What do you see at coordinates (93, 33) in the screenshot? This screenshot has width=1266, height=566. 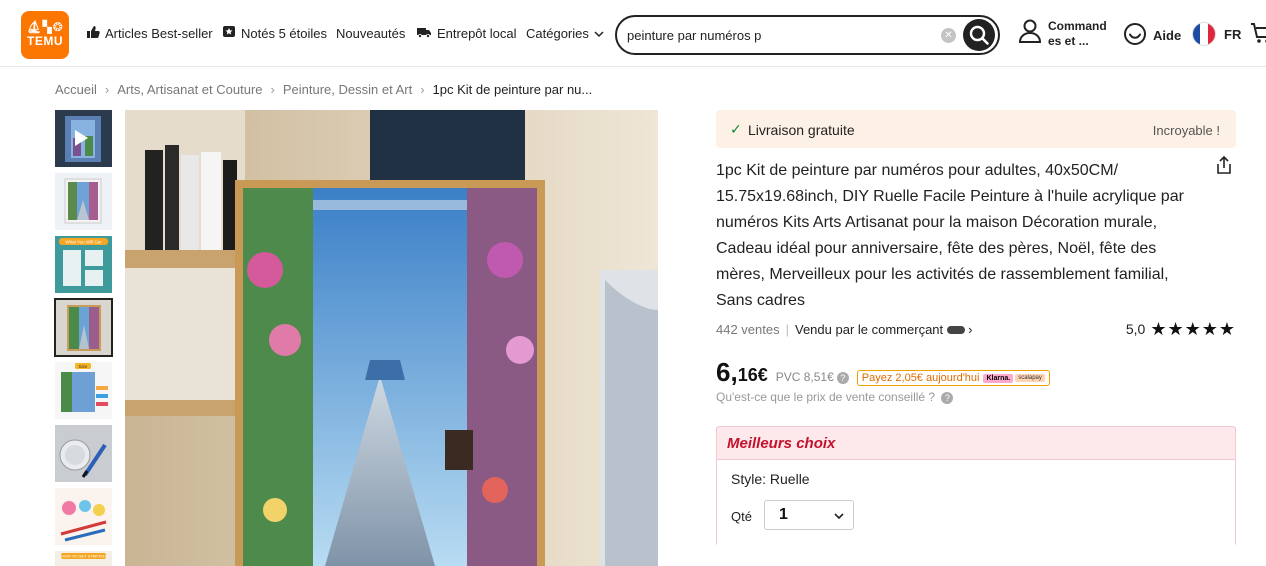 I see `thumbs-up-icon` at bounding box center [93, 33].